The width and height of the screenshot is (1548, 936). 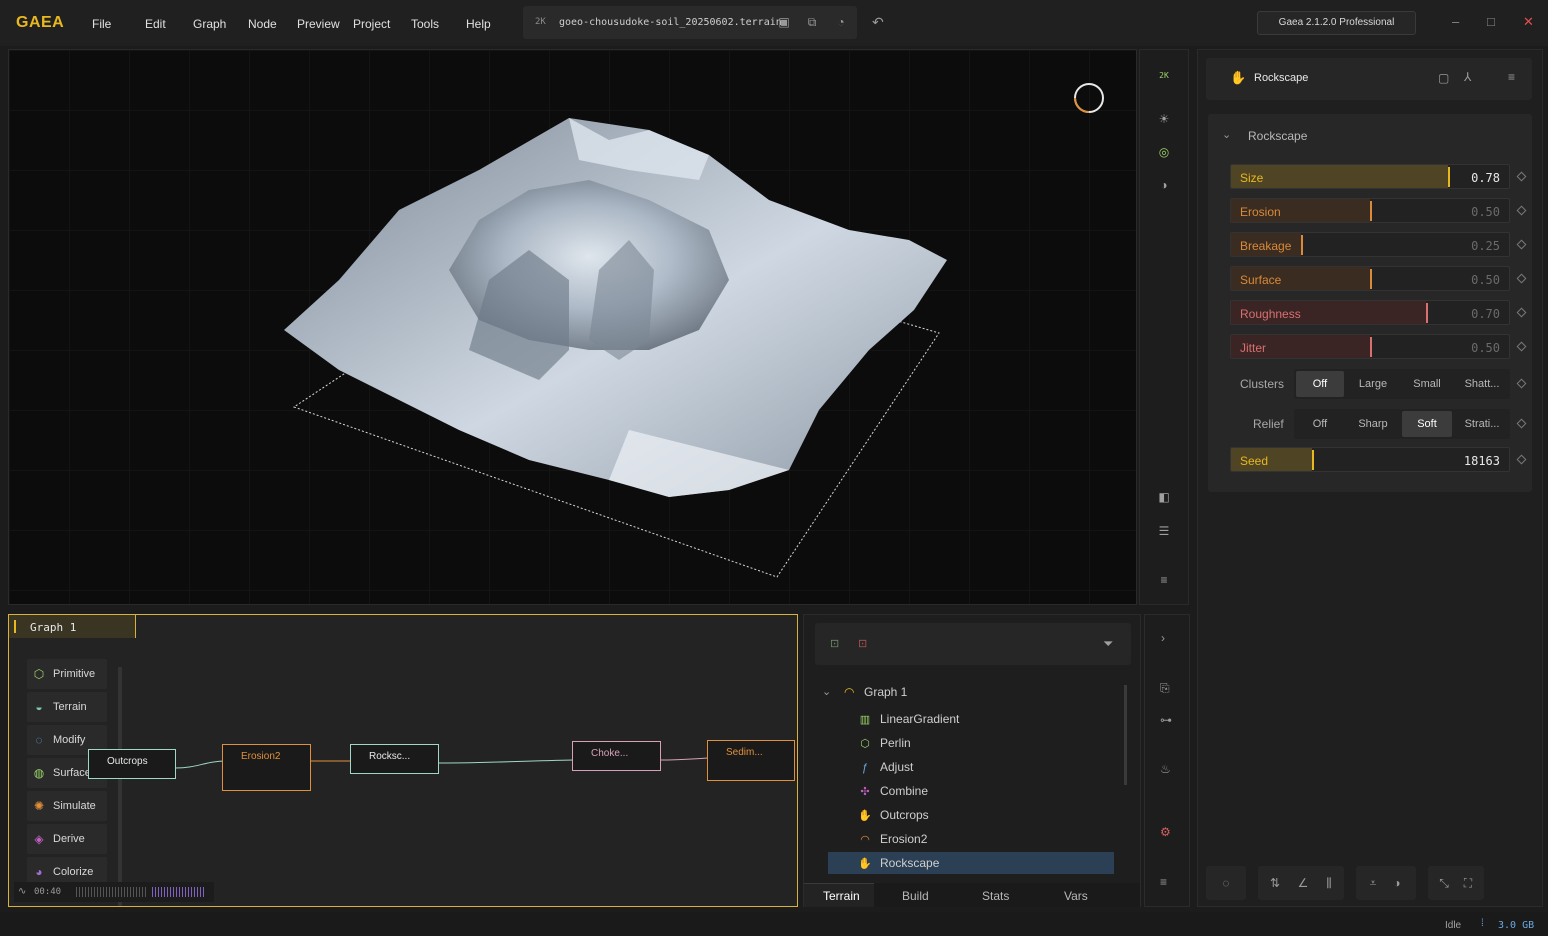 What do you see at coordinates (67, 839) in the screenshot?
I see `category-derive: ◈ Derive` at bounding box center [67, 839].